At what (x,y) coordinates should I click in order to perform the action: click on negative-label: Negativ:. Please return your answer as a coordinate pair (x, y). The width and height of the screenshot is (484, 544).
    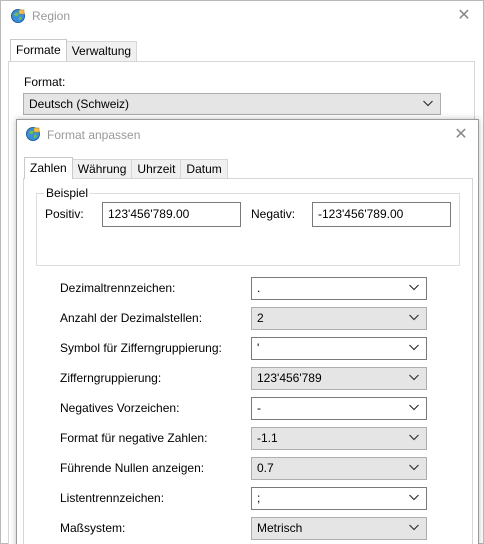
    Looking at the image, I should click on (273, 214).